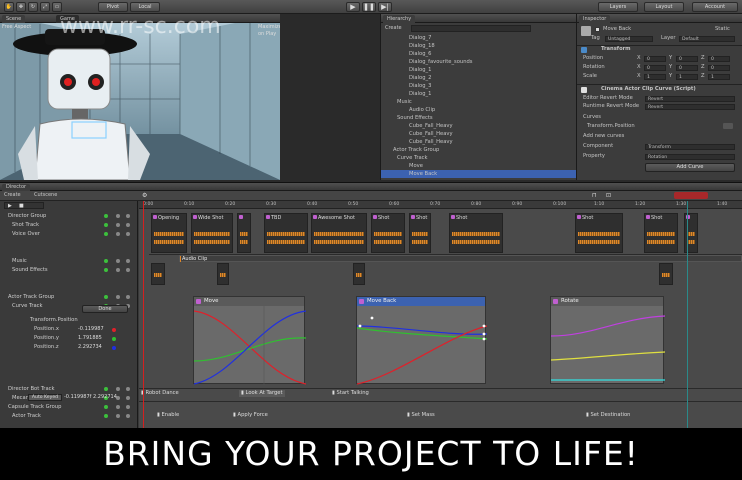  Describe the element at coordinates (14, 19) in the screenshot. I see `tab-scene: Scene` at that location.